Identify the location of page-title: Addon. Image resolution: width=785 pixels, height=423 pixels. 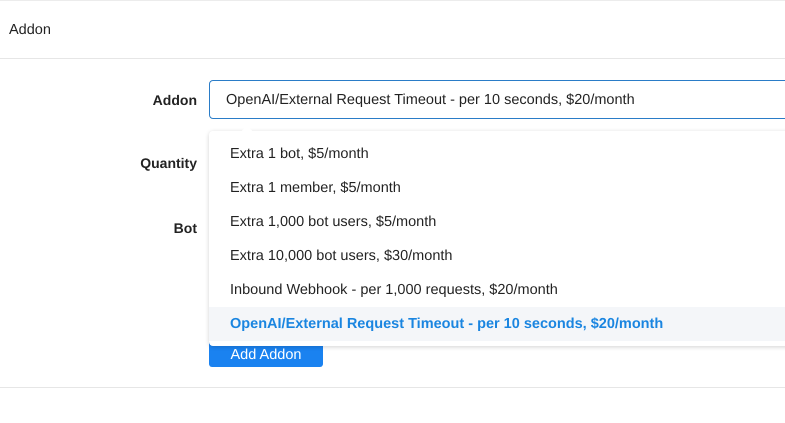
(30, 30).